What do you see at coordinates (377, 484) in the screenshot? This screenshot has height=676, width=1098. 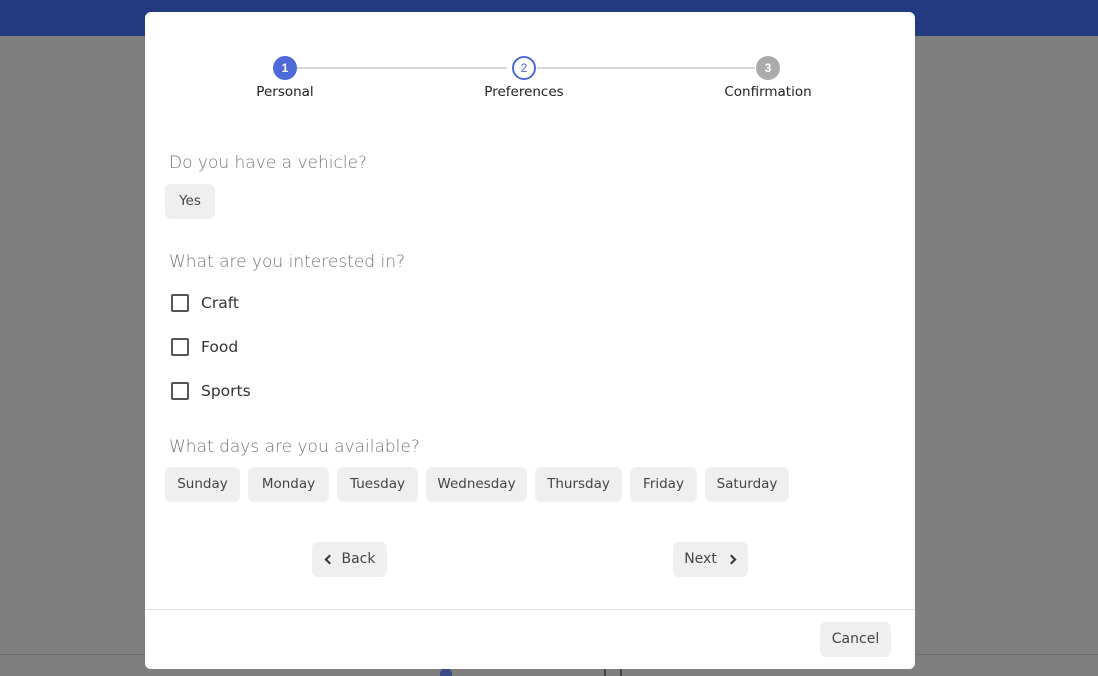 I see `day-tuesday-button: Tuesday` at bounding box center [377, 484].